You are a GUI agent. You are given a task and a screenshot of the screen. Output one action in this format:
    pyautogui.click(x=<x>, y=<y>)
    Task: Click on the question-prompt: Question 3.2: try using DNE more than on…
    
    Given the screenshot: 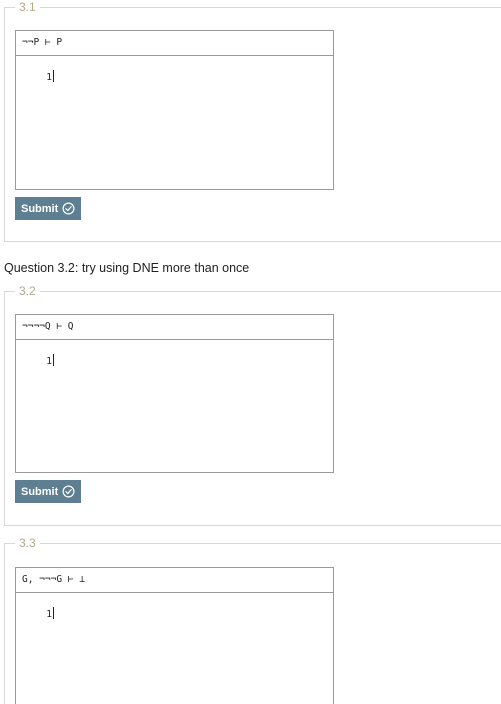 What is the action you would take?
    pyautogui.click(x=127, y=268)
    